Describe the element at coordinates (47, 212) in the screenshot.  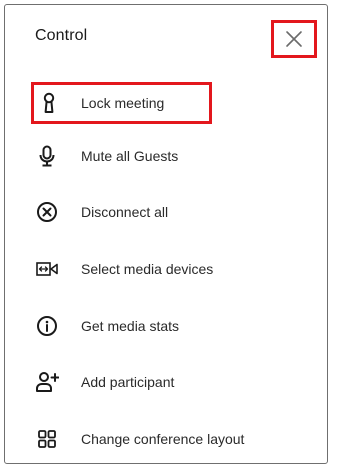
I see `circle-x-icon` at that location.